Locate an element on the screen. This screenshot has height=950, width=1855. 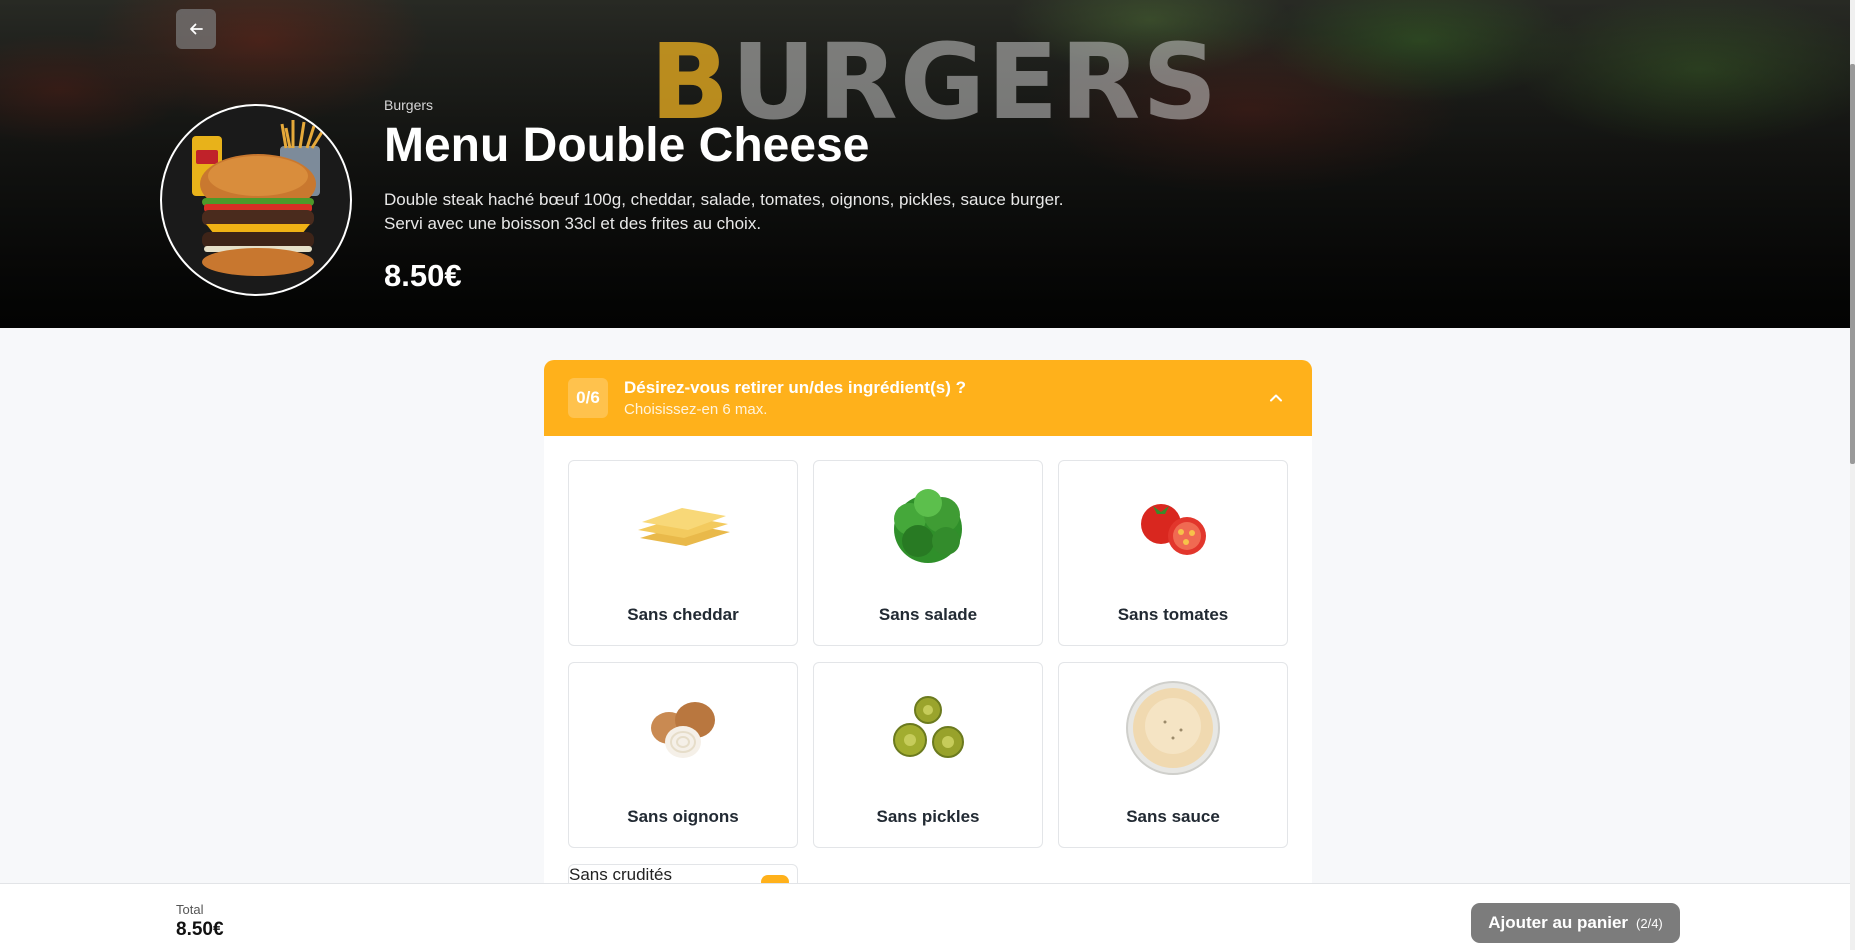
option-tile-pickles: Sans pickles is located at coordinates (928, 755).